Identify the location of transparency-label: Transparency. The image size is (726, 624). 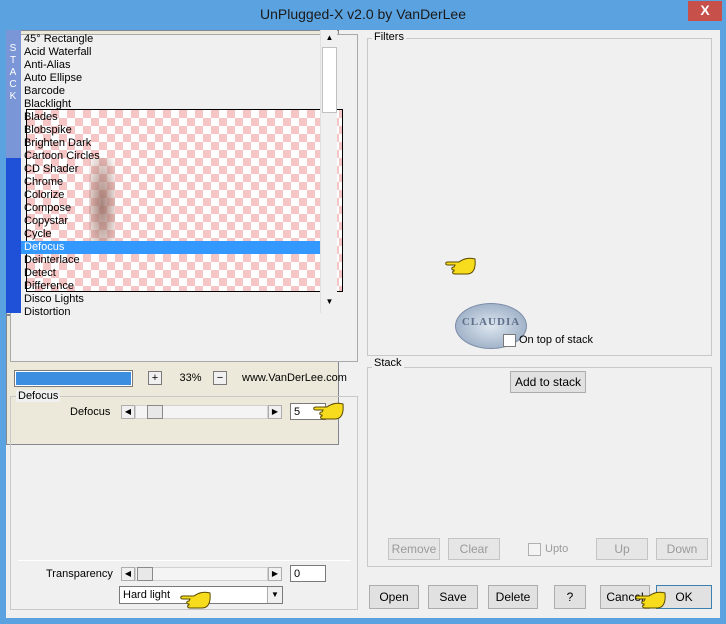
(79, 574).